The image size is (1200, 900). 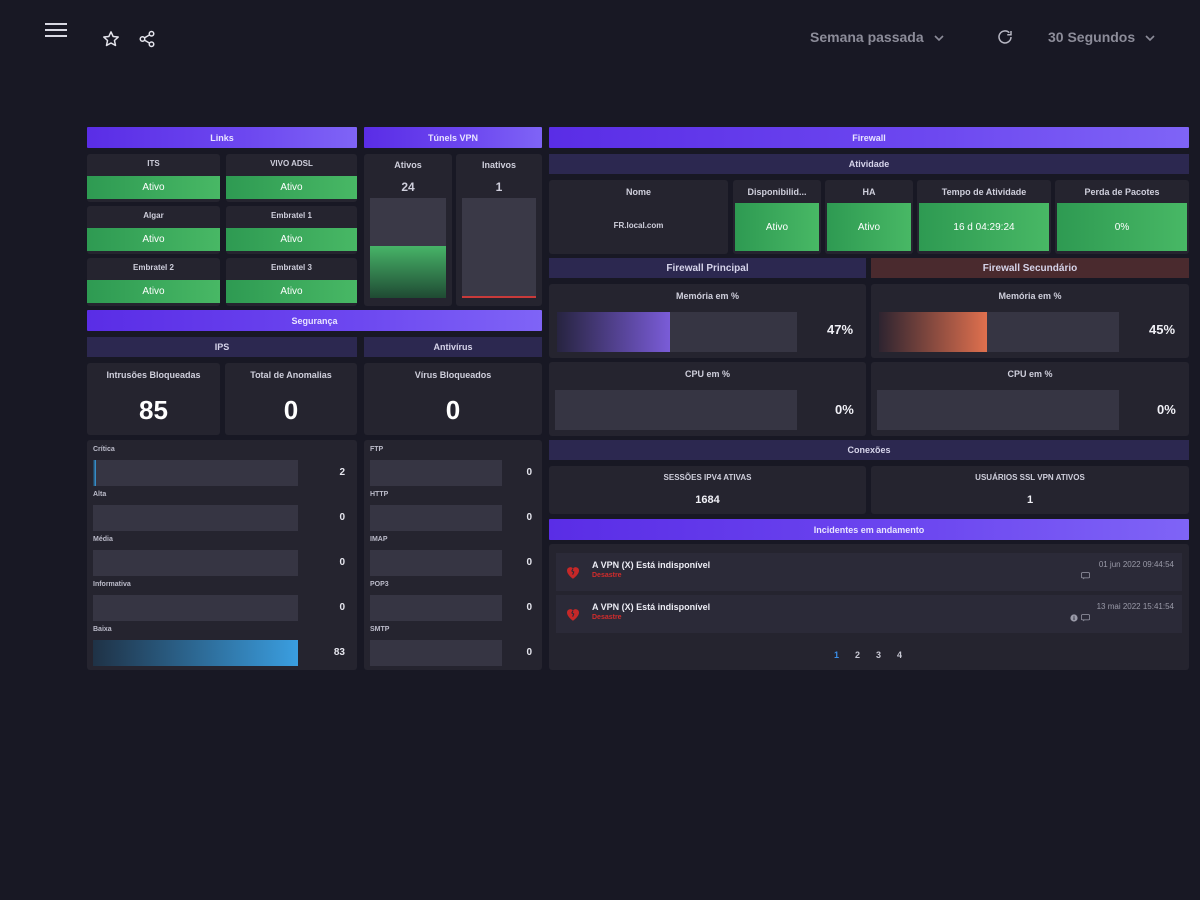 What do you see at coordinates (147, 39) in the screenshot?
I see `share-icon` at bounding box center [147, 39].